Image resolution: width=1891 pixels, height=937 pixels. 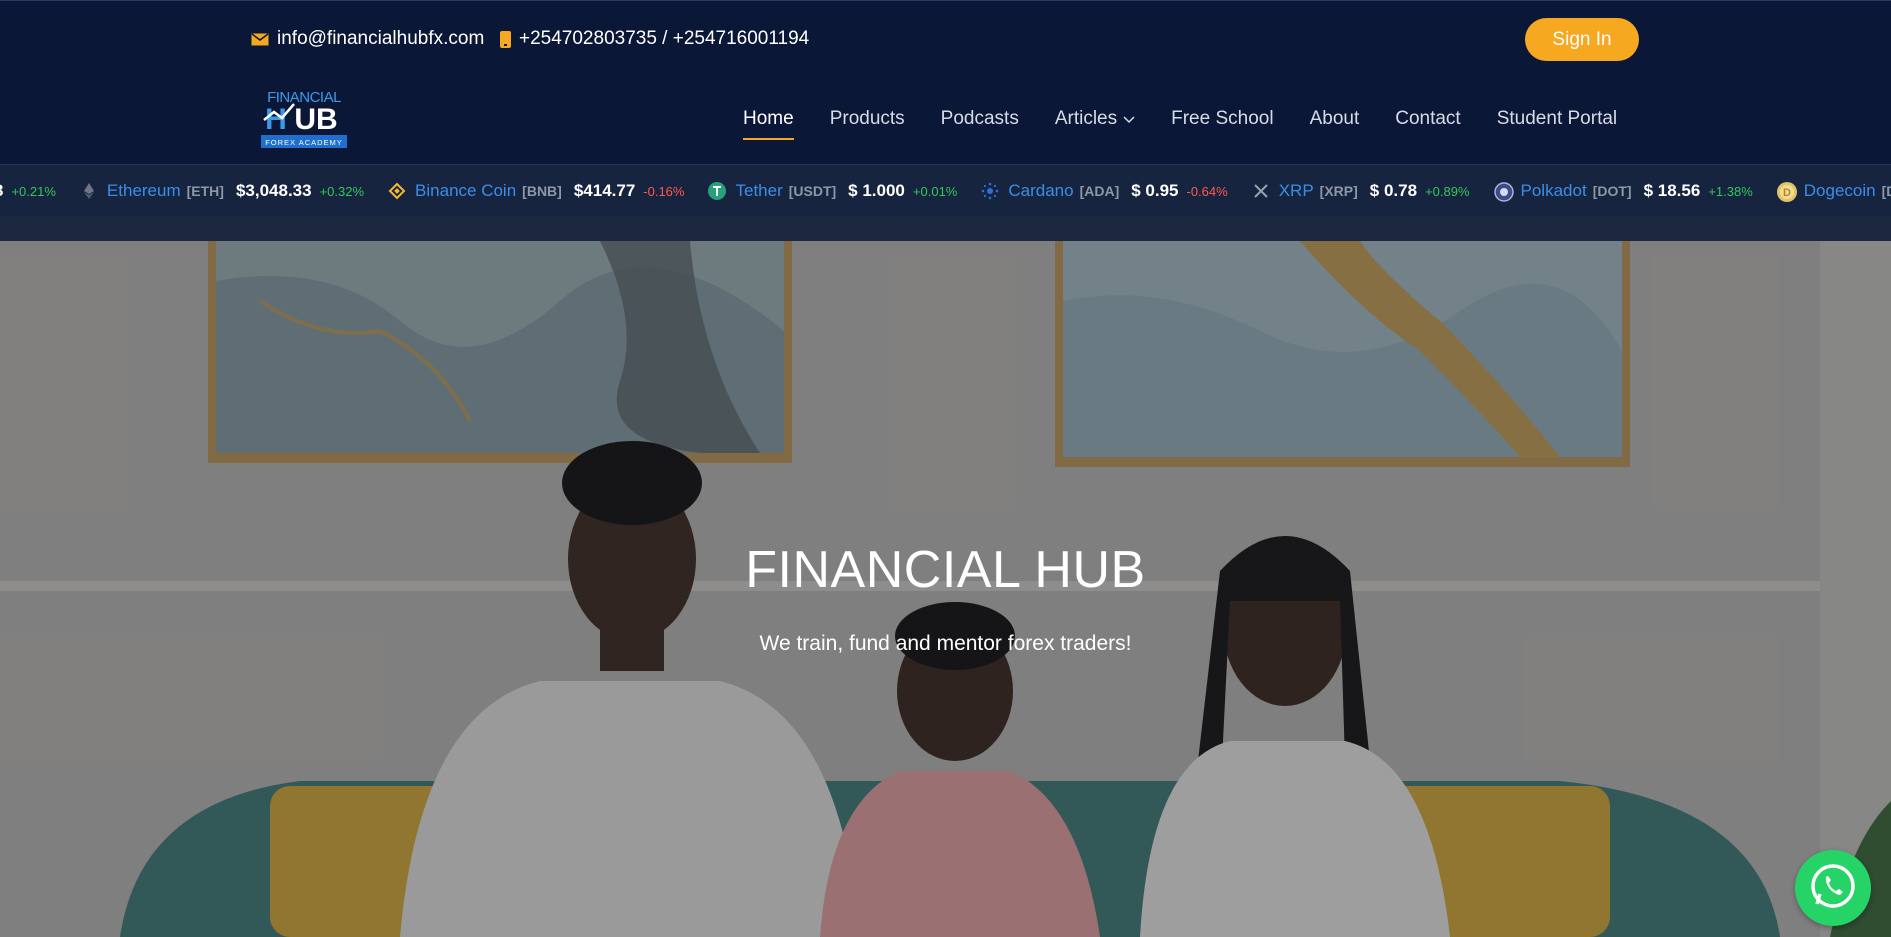 I want to click on phone-text: +254702803735 / +254716001194, so click(x=664, y=38).